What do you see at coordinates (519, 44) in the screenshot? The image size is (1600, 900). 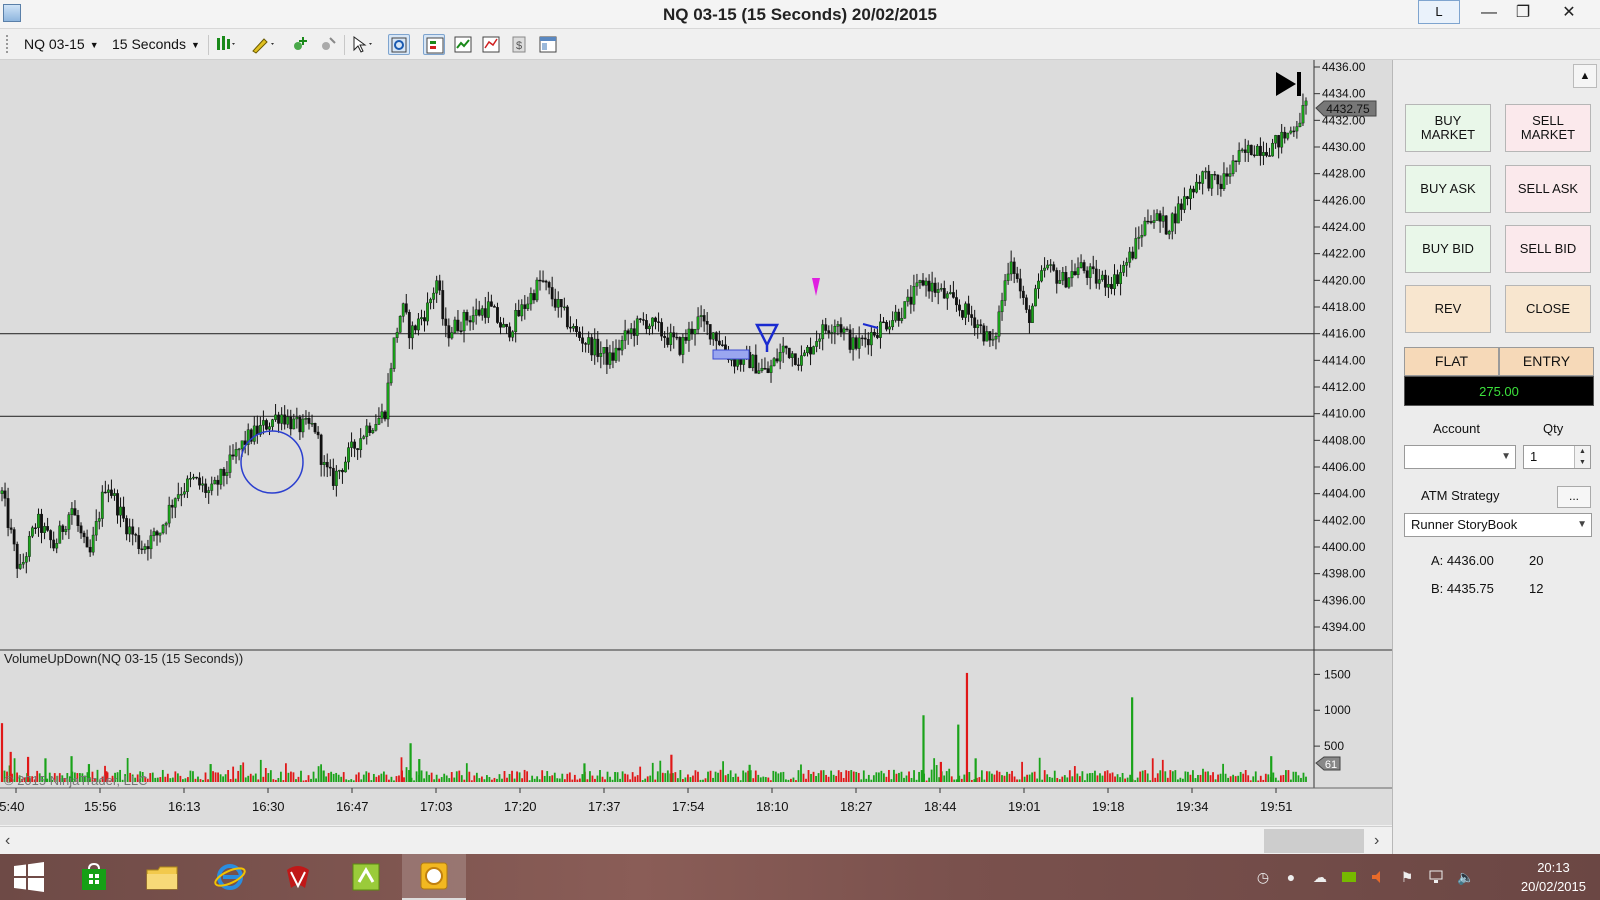 I see `dollar-icon: $` at bounding box center [519, 44].